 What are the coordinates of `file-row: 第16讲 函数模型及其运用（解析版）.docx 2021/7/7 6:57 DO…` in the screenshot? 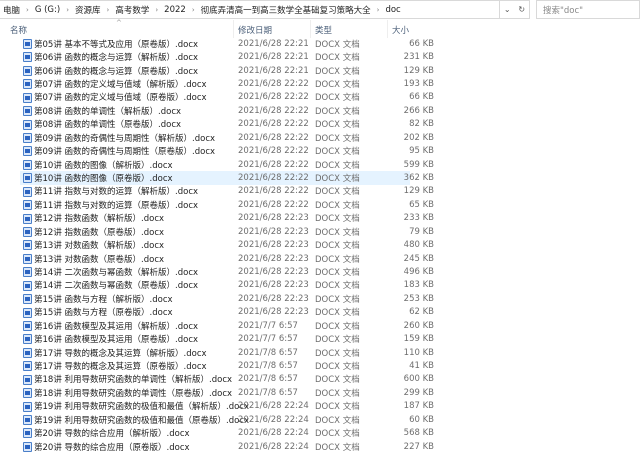 It's located at (227, 325).